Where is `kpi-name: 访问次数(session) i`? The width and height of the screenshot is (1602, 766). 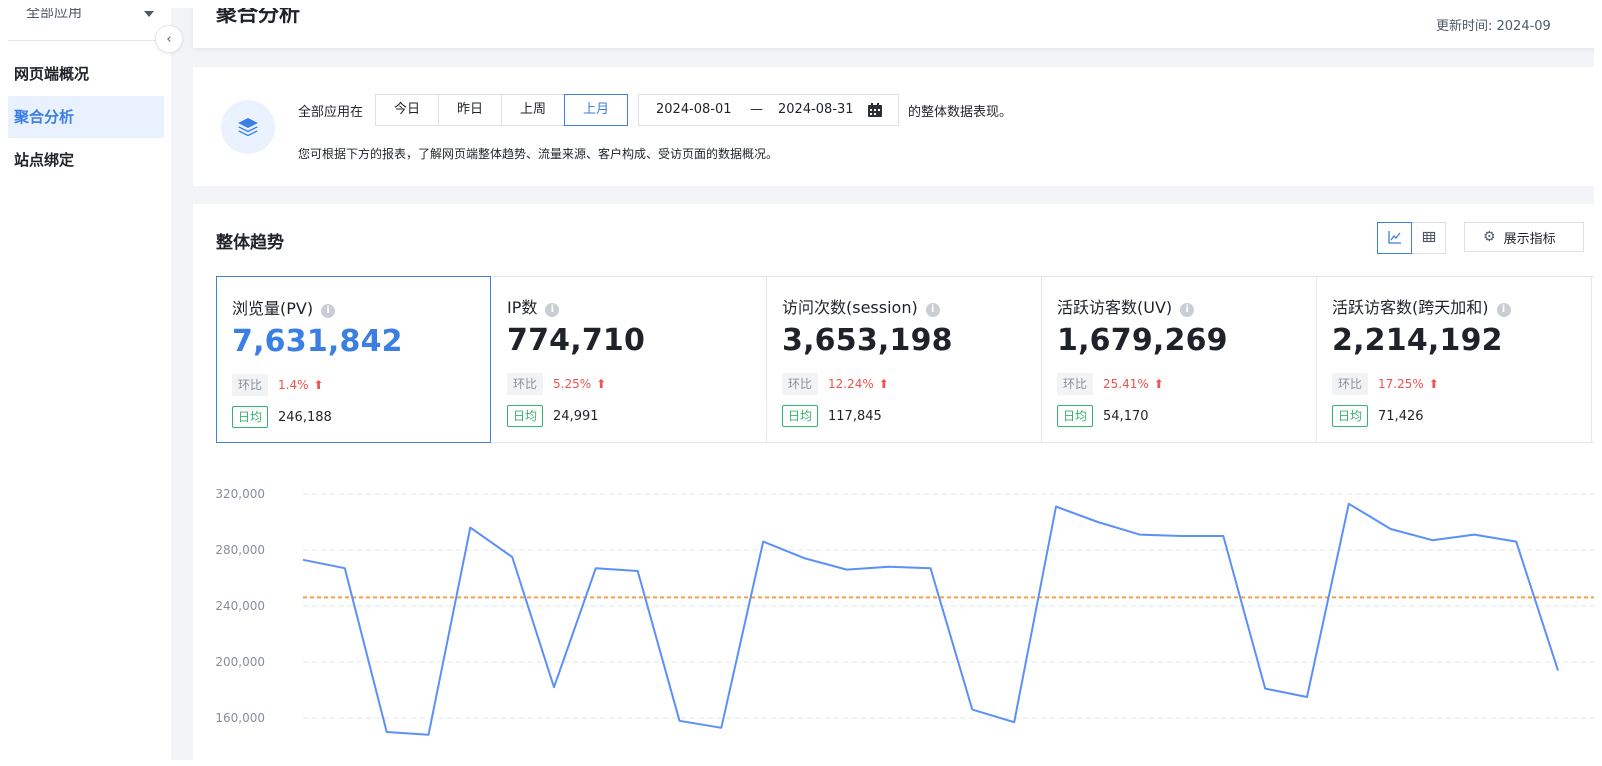
kpi-name: 访问次数(session) i is located at coordinates (861, 306).